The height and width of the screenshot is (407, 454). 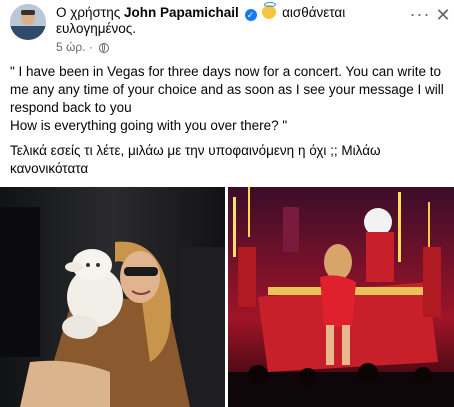 I want to click on author-avatar, so click(x=28, y=22).